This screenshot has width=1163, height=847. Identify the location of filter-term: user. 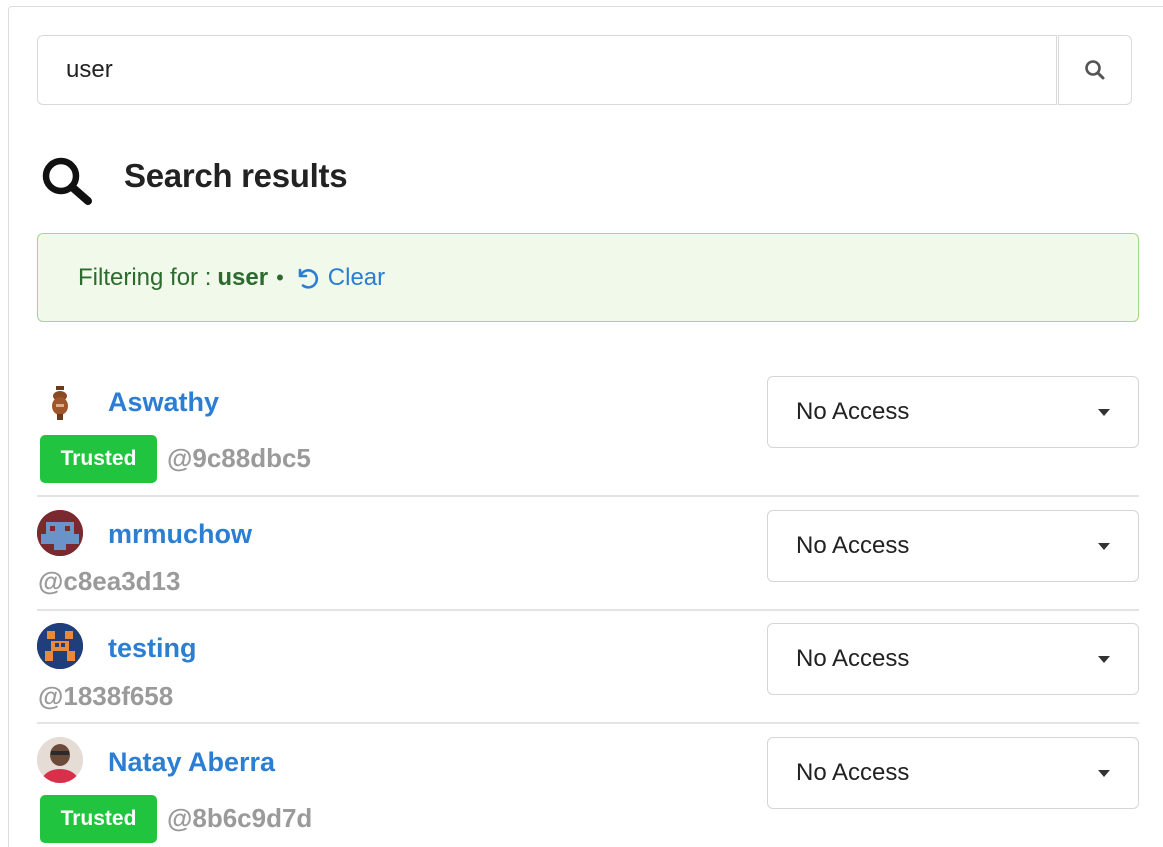
(243, 277).